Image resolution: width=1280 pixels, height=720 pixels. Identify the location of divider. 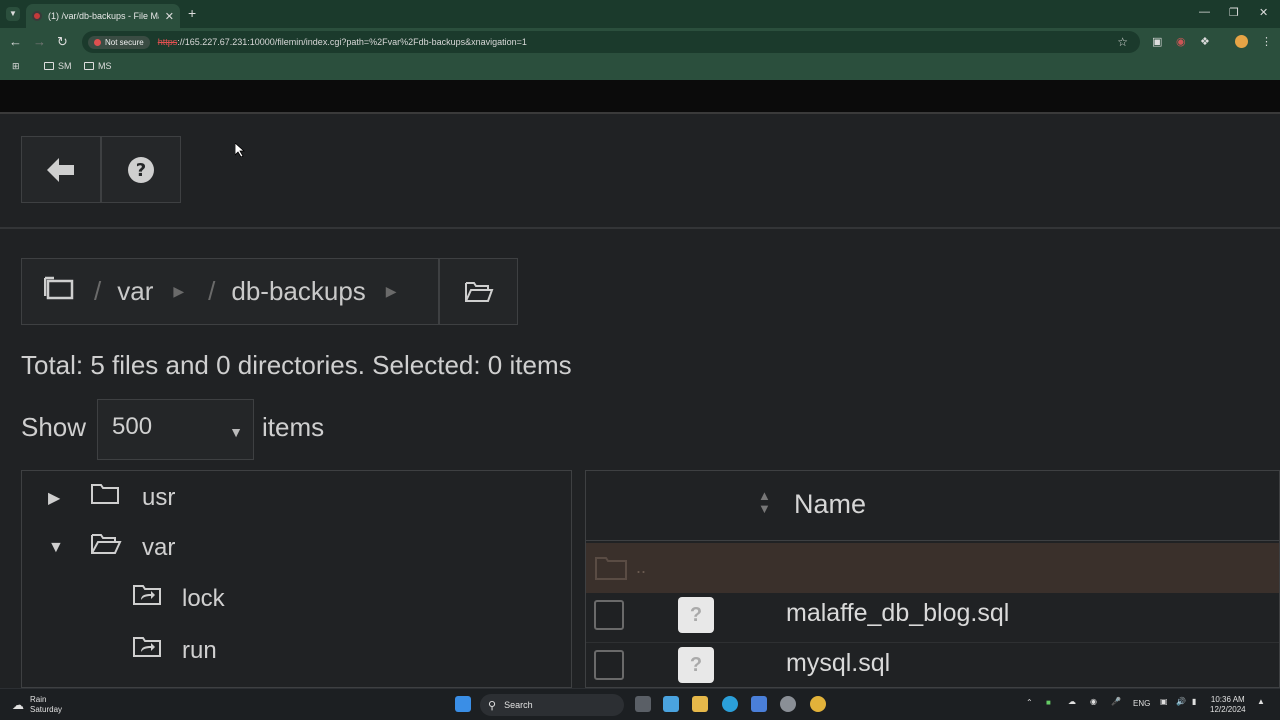
(640, 228).